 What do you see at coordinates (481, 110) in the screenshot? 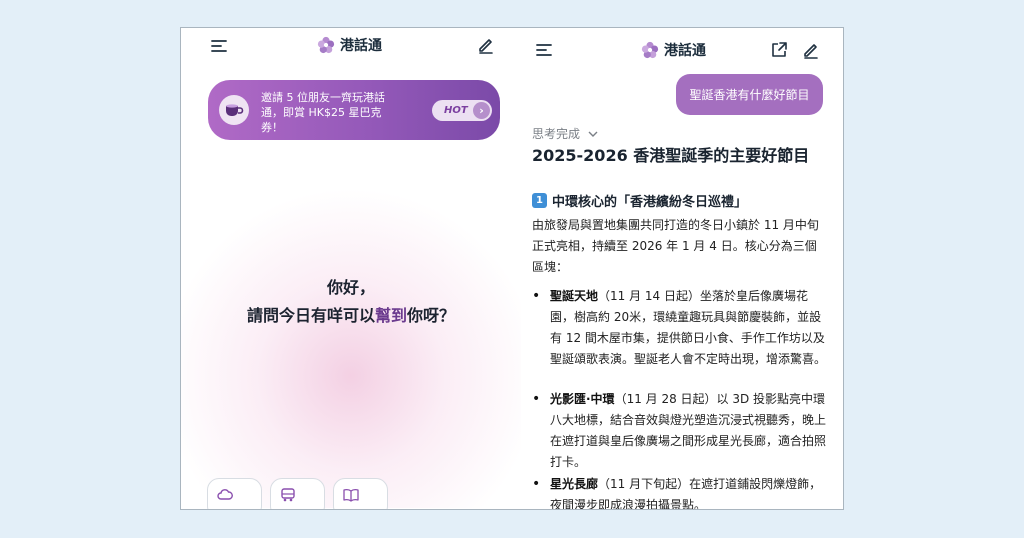
I see `chevron-right-icon: ›` at bounding box center [481, 110].